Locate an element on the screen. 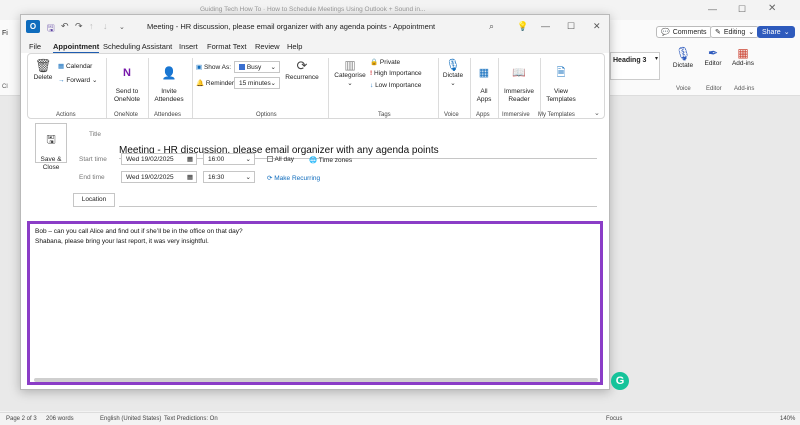  checkbox-icon is located at coordinates (270, 159).